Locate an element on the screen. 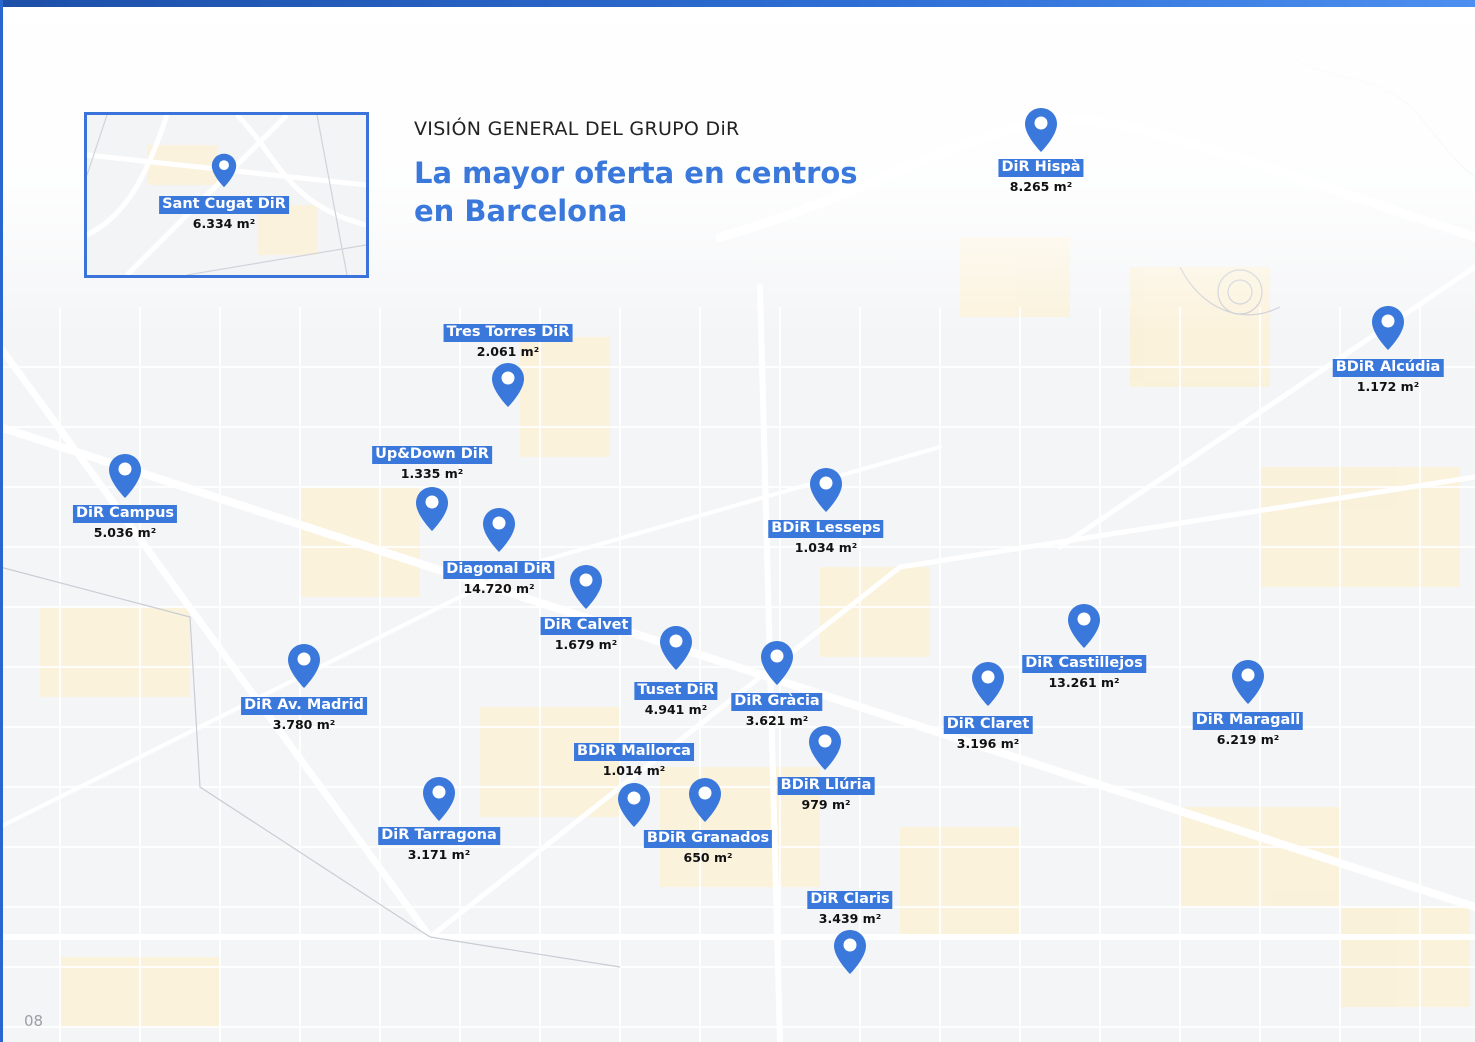  location-label-campus: DiR Campus 5.036 m² is located at coordinates (125, 522).